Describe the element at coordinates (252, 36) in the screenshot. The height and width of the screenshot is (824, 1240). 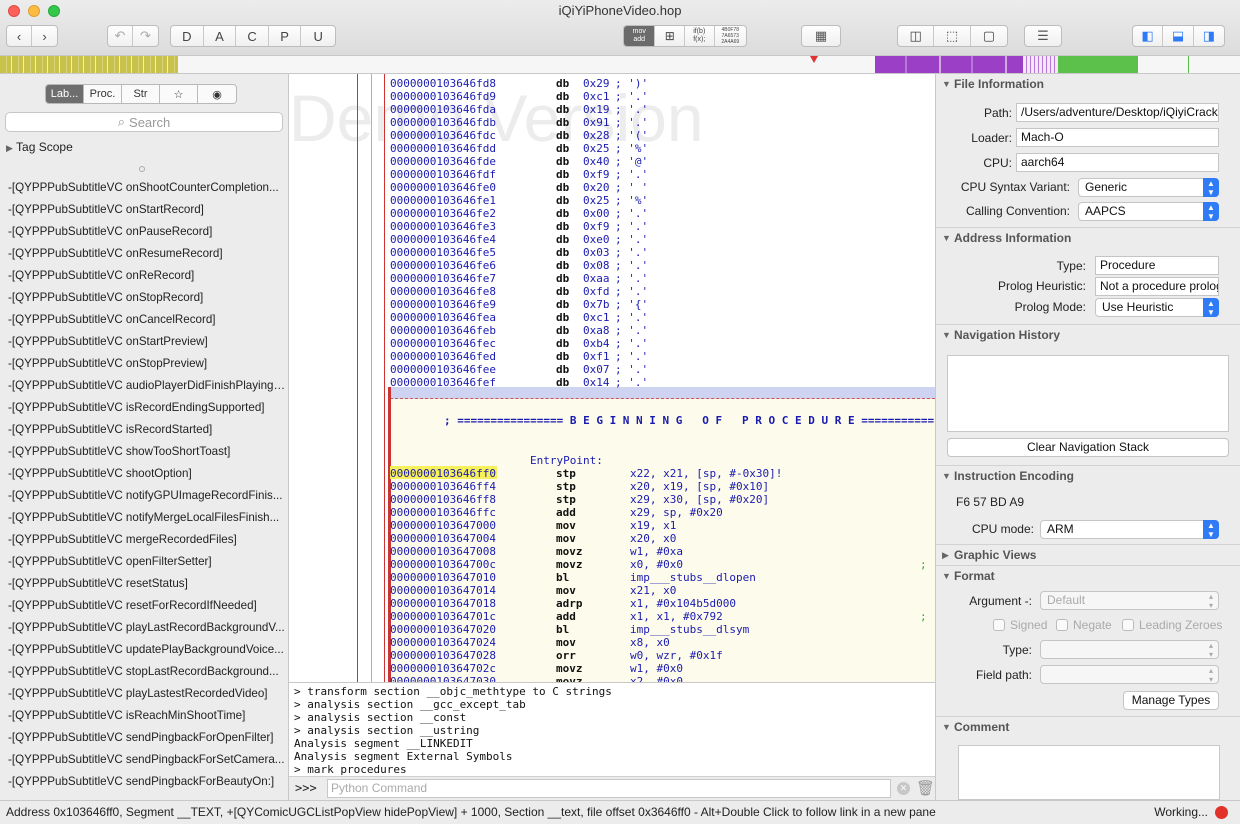
I see `mode-c-button: C` at that location.